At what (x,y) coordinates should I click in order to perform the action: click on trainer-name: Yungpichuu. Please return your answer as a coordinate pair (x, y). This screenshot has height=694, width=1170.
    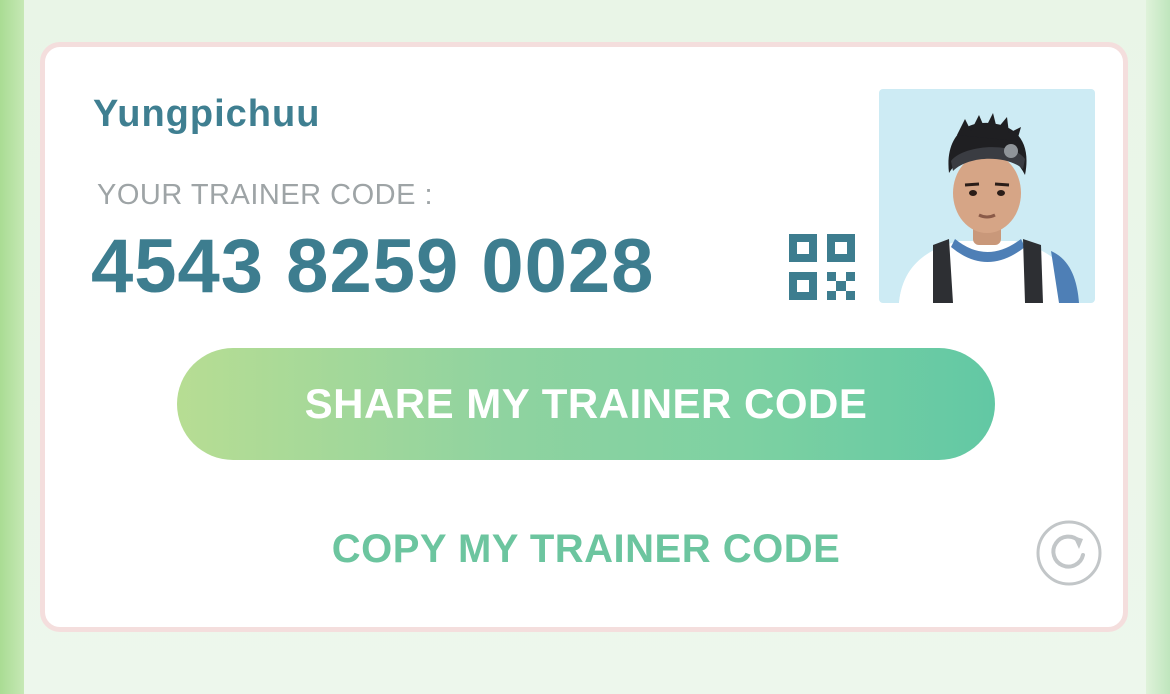
    Looking at the image, I should click on (207, 114).